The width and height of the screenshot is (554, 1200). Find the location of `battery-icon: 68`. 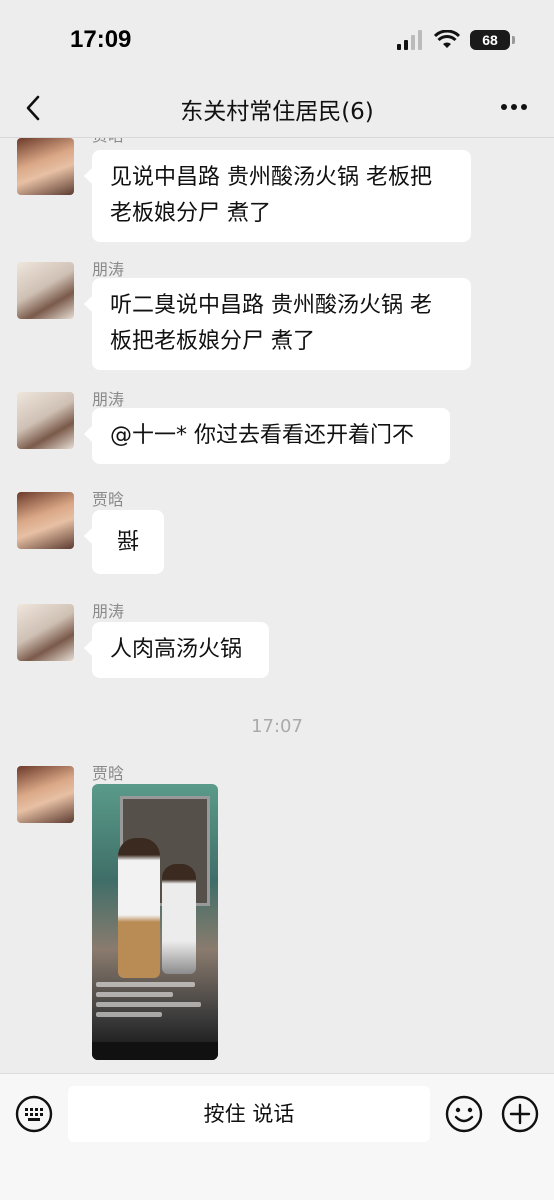

battery-icon: 68 is located at coordinates (492, 40).